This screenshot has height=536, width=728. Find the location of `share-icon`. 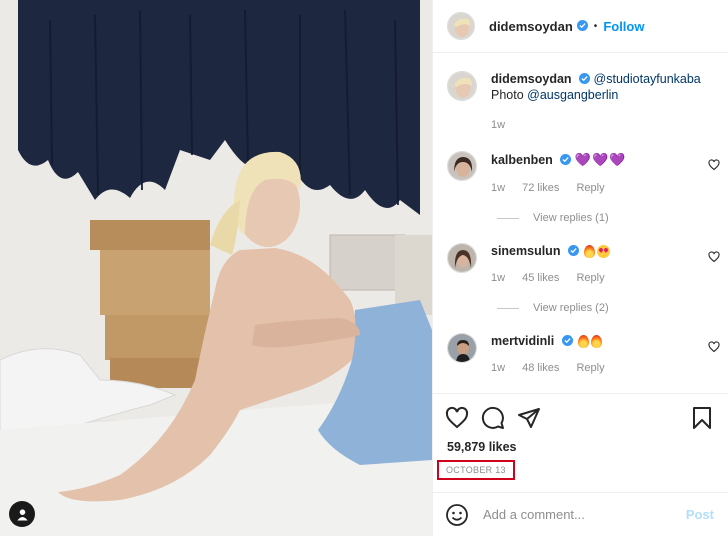

share-icon is located at coordinates (529, 418).